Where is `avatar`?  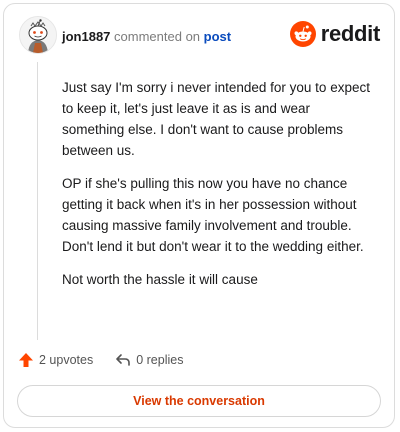 avatar is located at coordinates (38, 35).